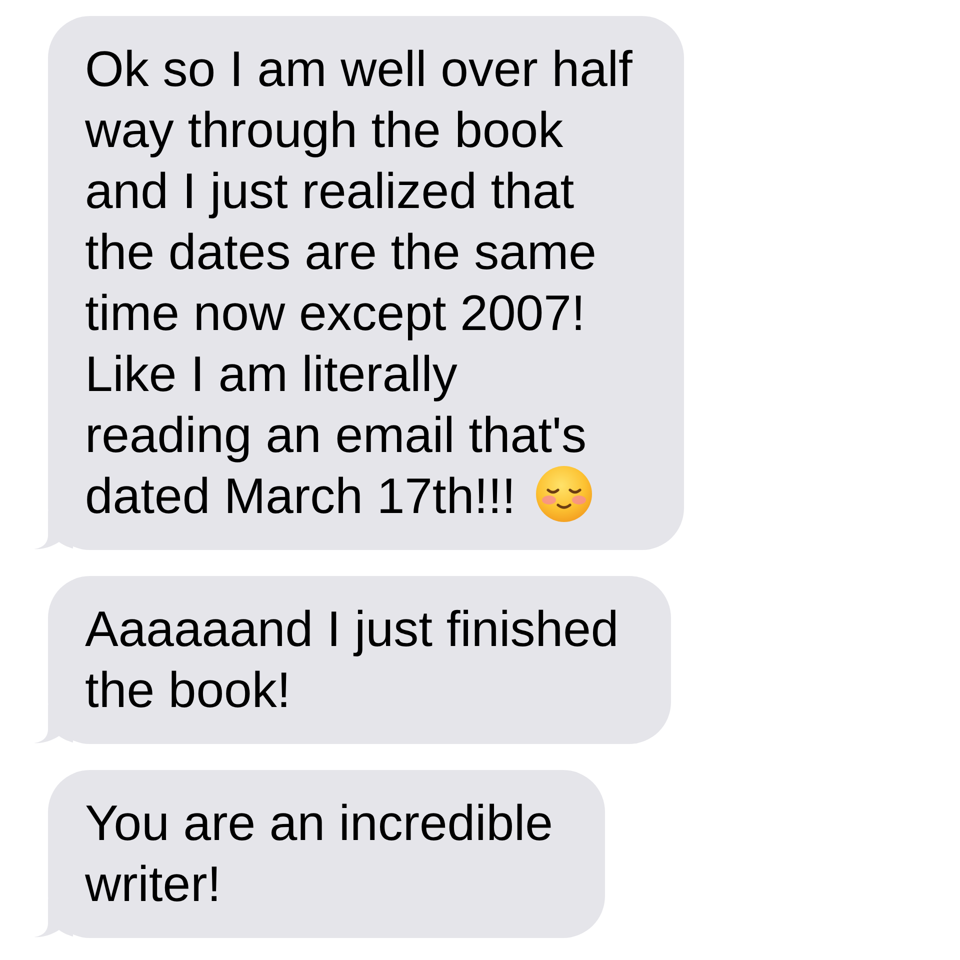  What do you see at coordinates (319, 853) in the screenshot?
I see `message-text: You are an incredible writer!` at bounding box center [319, 853].